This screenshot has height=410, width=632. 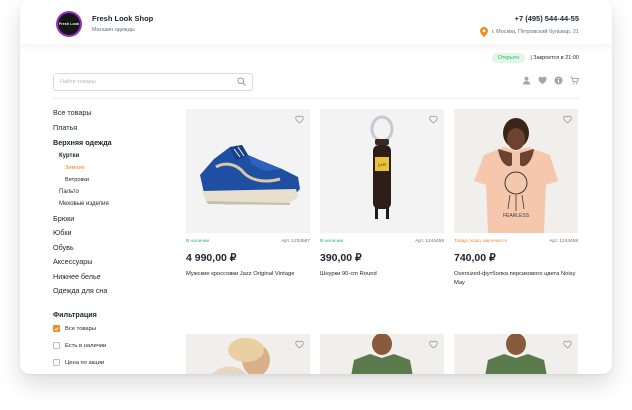 What do you see at coordinates (65, 127) in the screenshot?
I see `category-dresses: Платья` at bounding box center [65, 127].